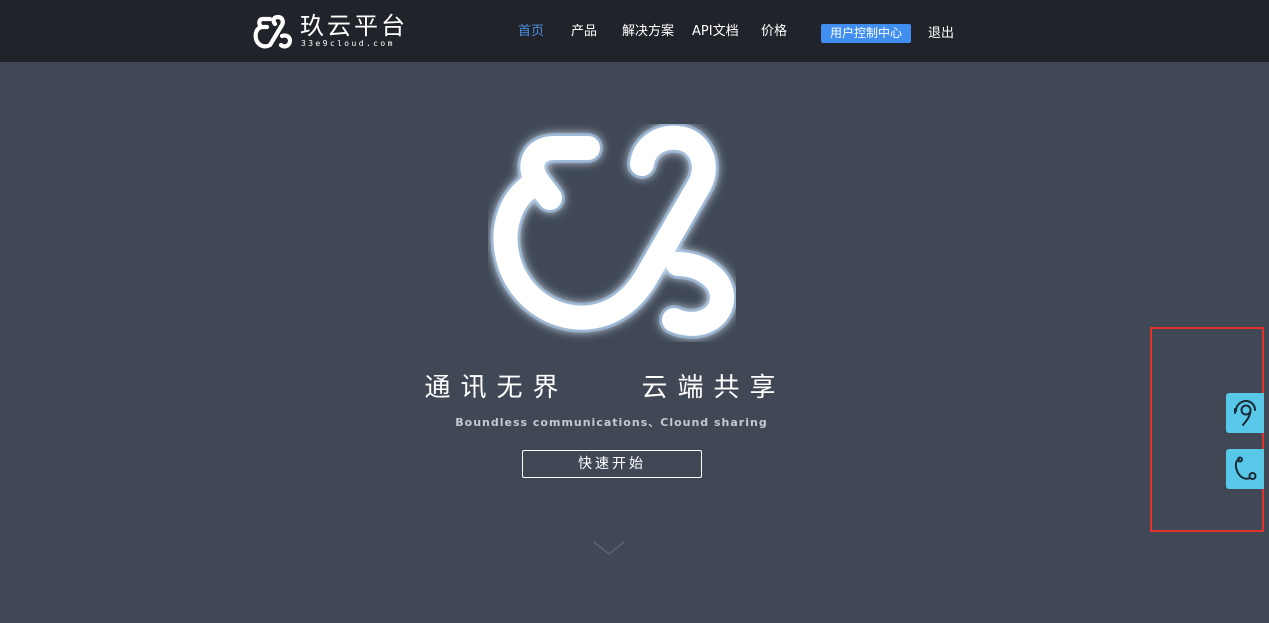 The image size is (1269, 623). I want to click on customer-service-button, so click(1245, 413).